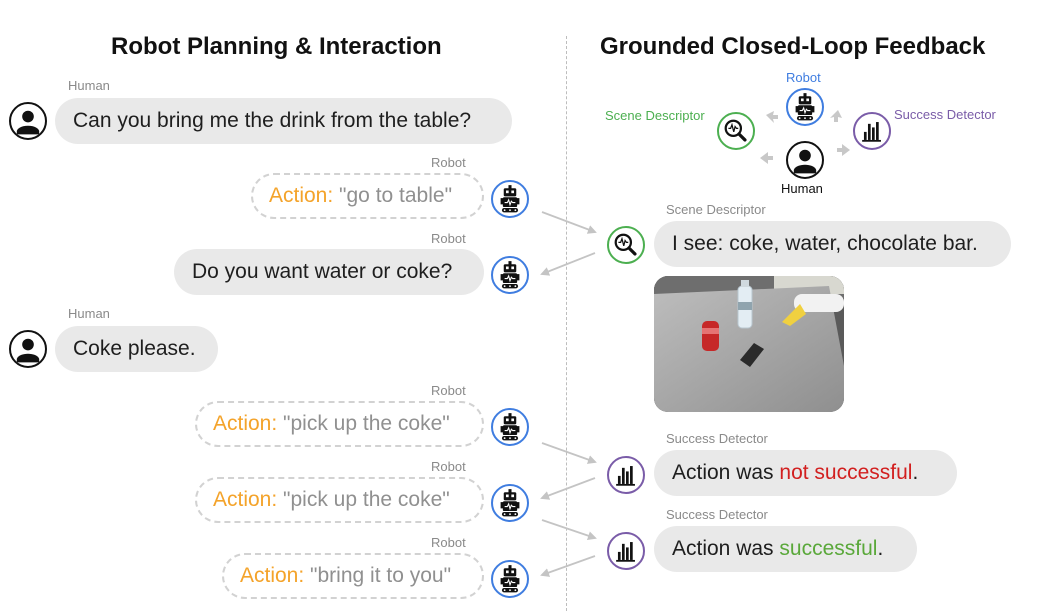  I want to click on loop-success-node, so click(872, 131).